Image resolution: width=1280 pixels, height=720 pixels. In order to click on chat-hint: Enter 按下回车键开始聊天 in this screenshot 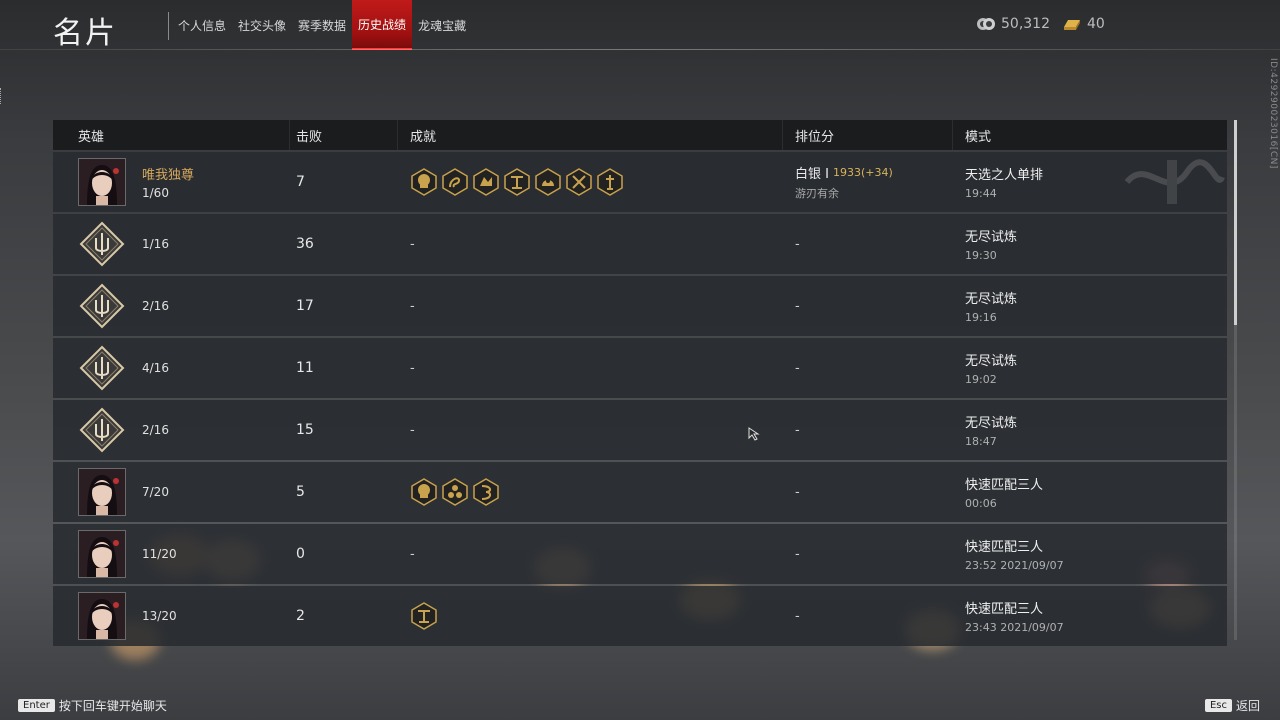, I will do `click(92, 705)`.